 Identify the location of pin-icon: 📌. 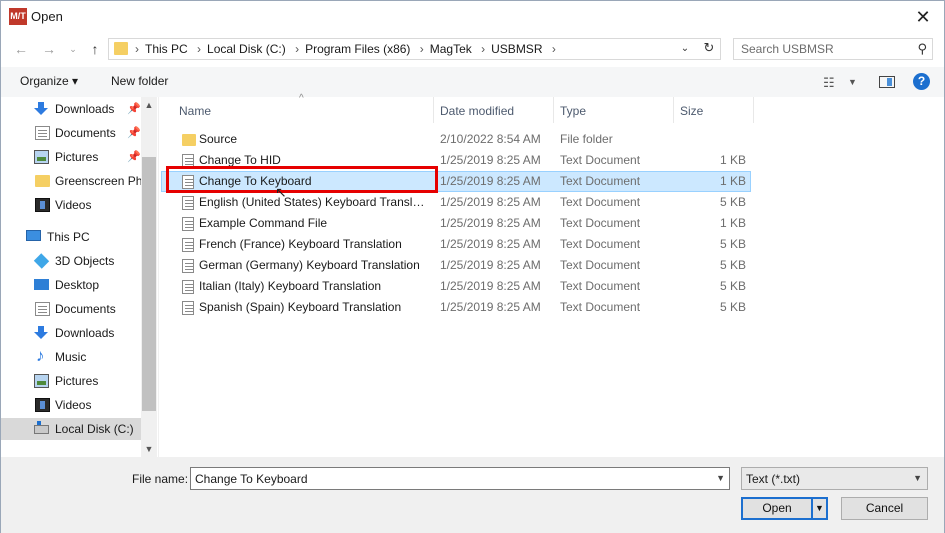
(134, 157).